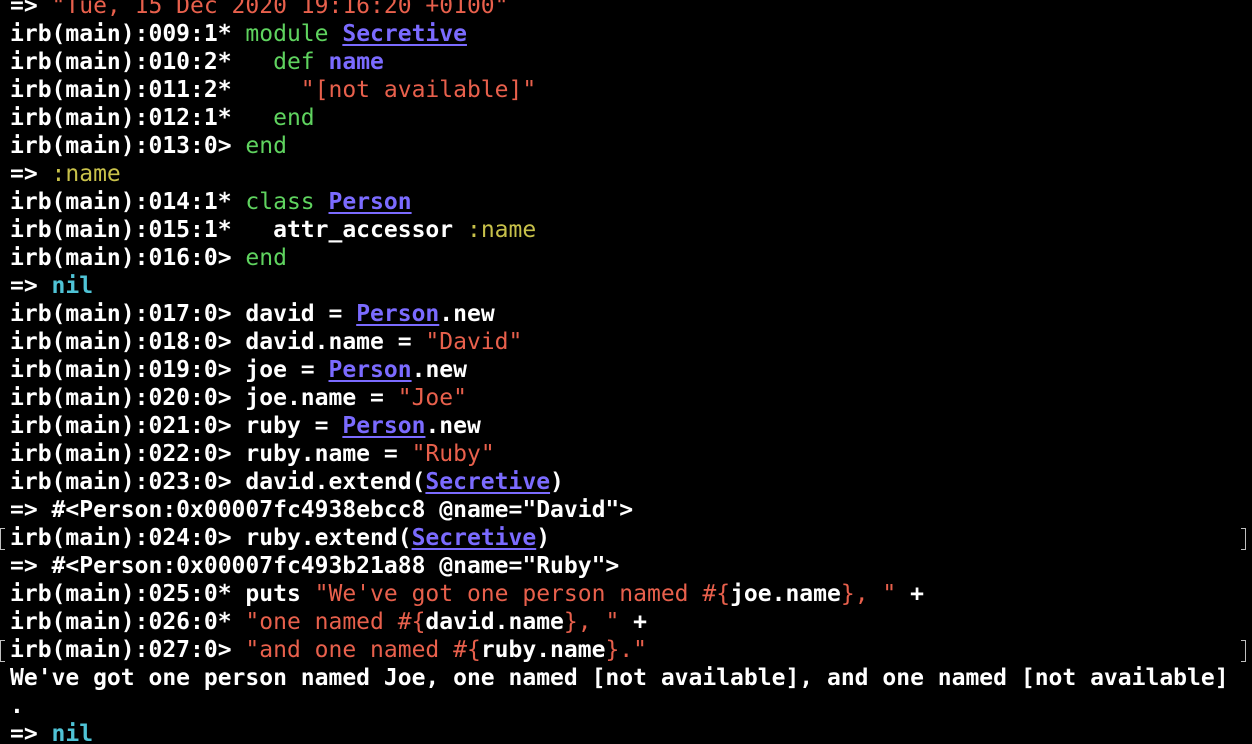 Image resolution: width=1252 pixels, height=744 pixels. Describe the element at coordinates (631, 230) in the screenshot. I see `terminal-line: irb(main):015:1* attr_accessor :name` at that location.